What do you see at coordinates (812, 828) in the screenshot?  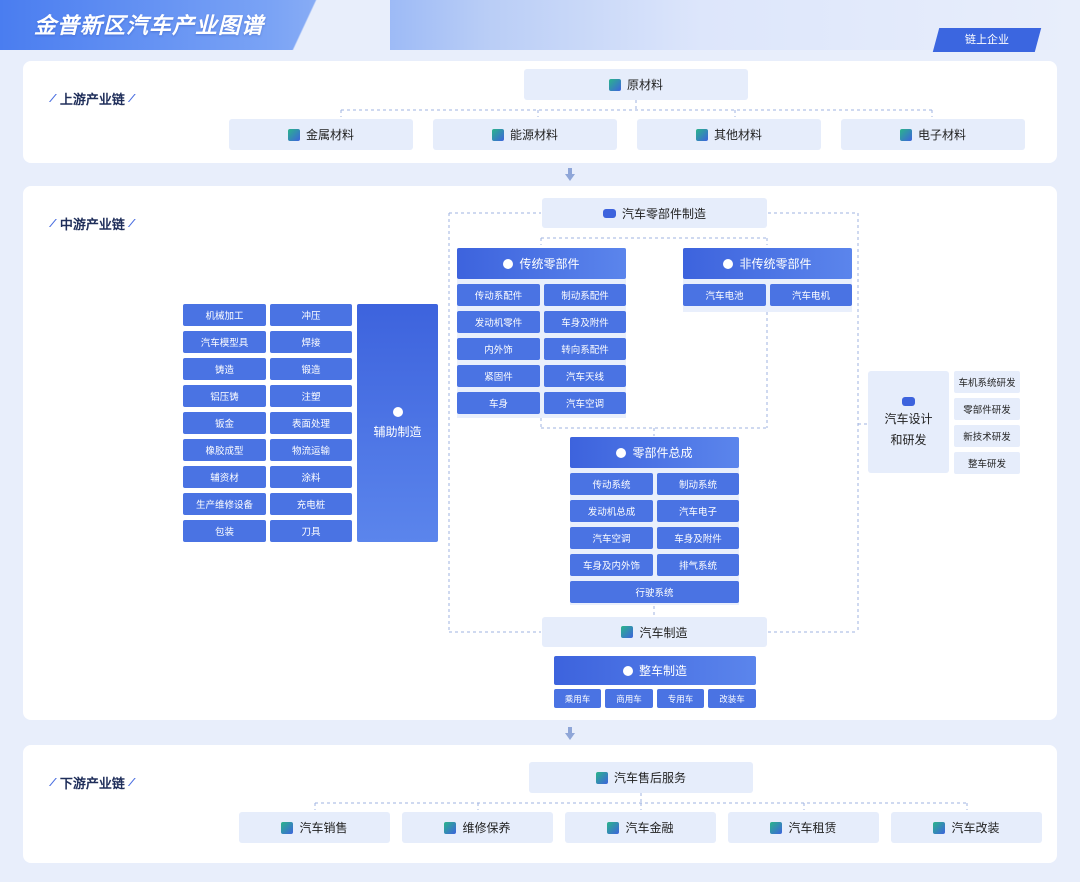 I see `car-rental-label: 汽车租赁` at bounding box center [812, 828].